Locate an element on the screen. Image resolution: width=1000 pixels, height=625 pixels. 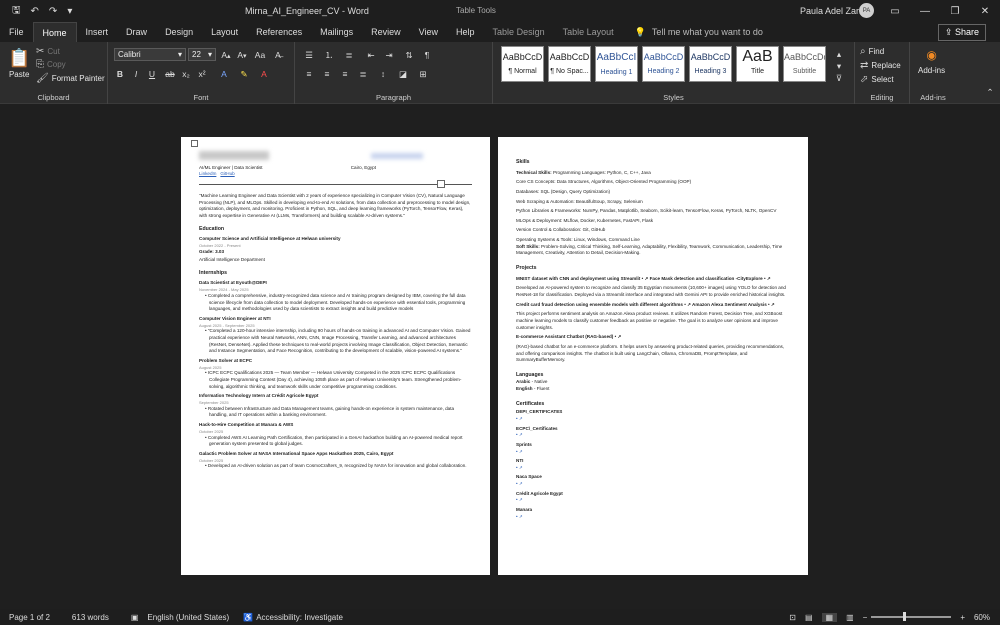
font-size-select: 22 ▾ is located at coordinates (202, 54).